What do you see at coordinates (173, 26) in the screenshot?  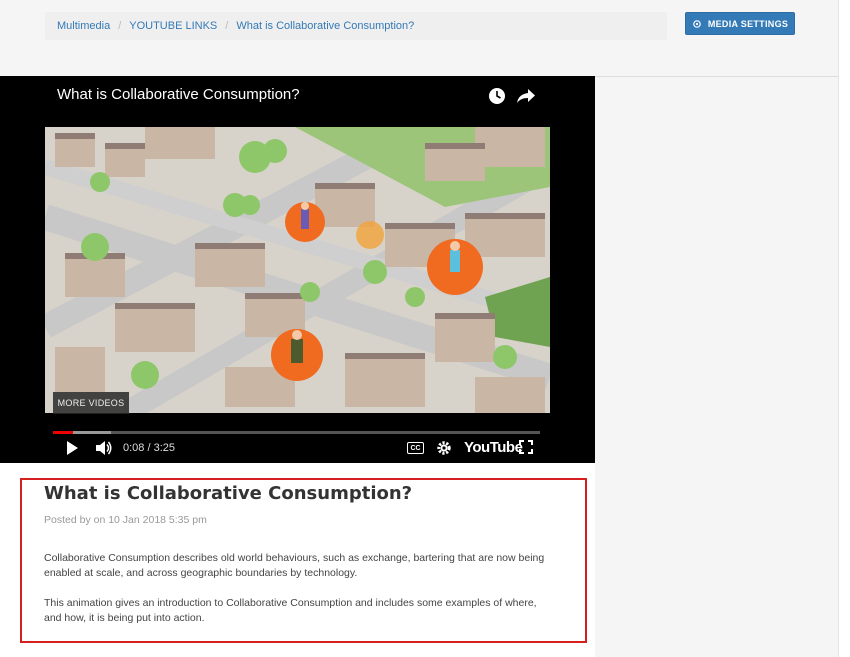 I see `breadcrumb-youtube-links: YOUTUBE LINKS` at bounding box center [173, 26].